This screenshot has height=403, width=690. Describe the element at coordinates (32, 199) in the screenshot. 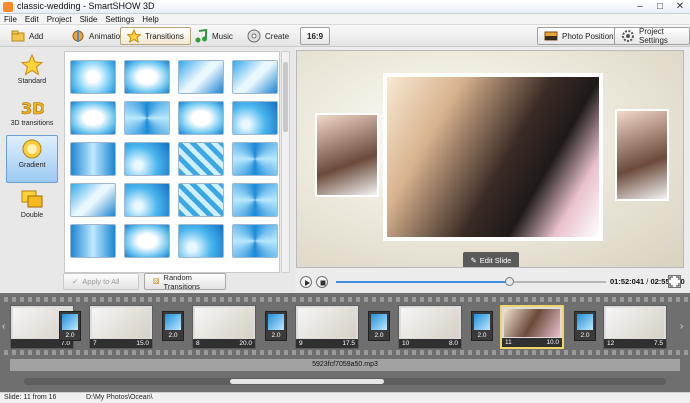

I see `double-icon` at that location.